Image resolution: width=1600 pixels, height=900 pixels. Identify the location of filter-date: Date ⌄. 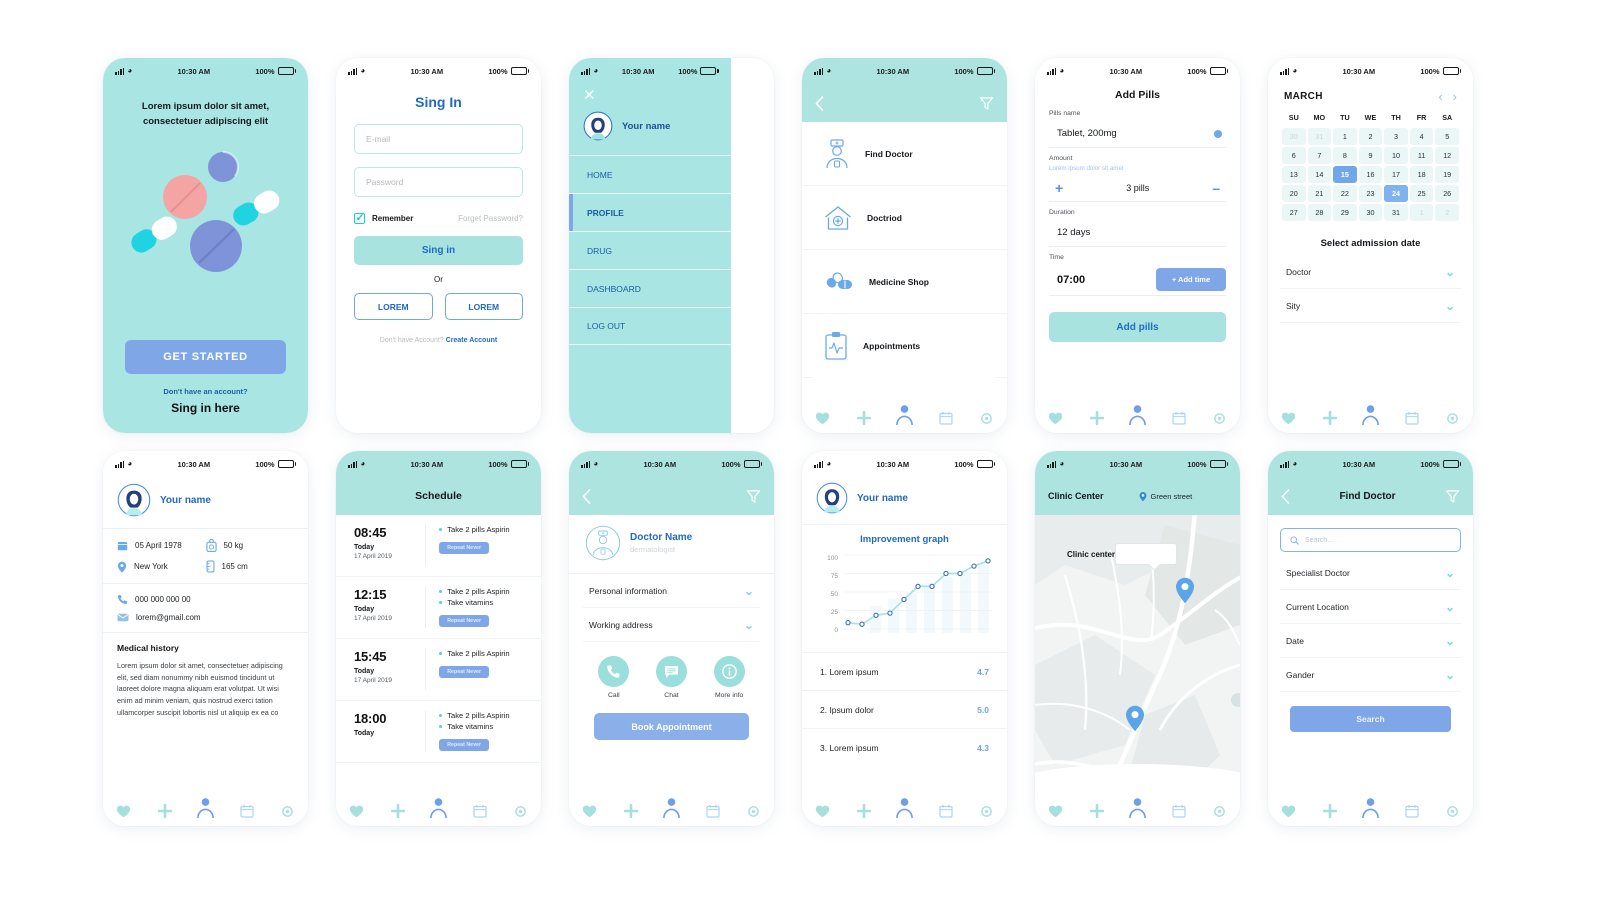
(1370, 641).